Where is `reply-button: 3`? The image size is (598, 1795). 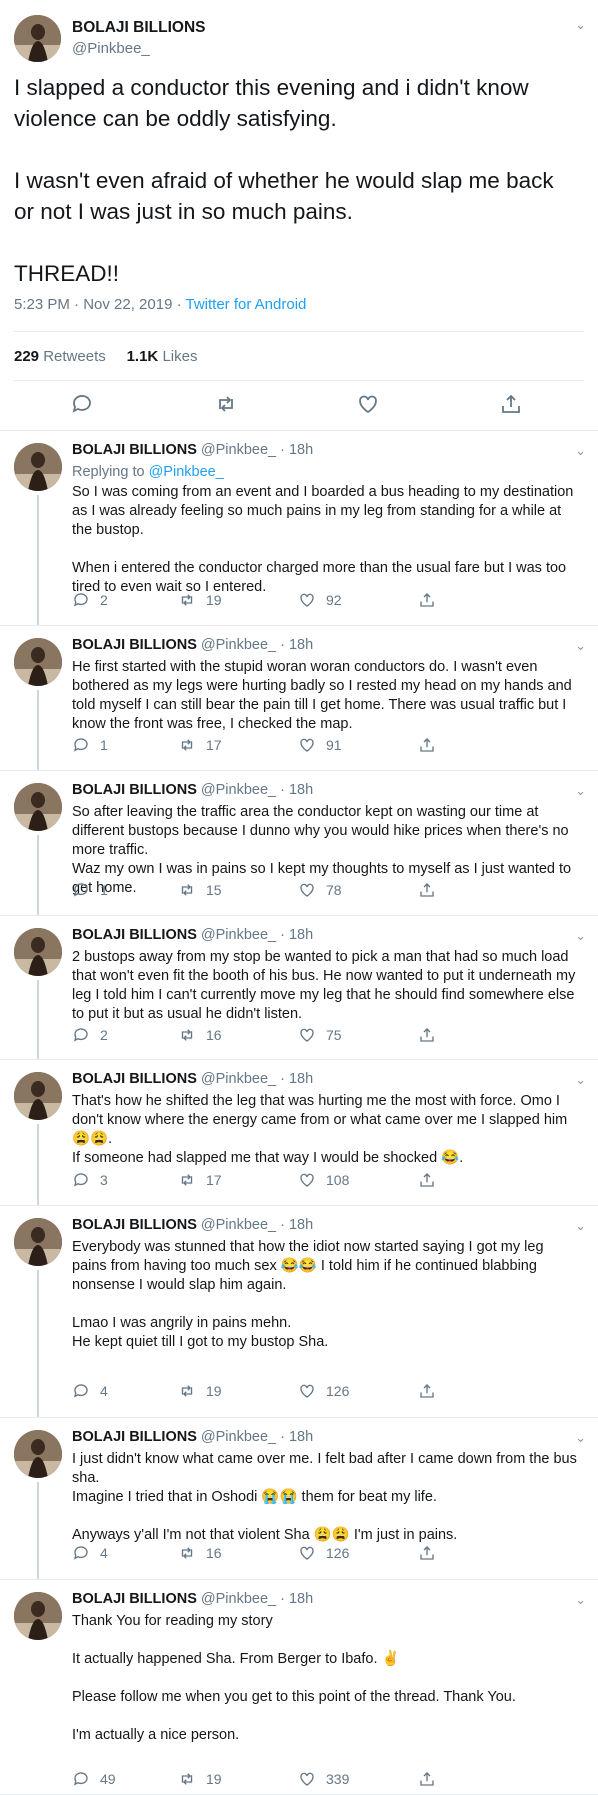 reply-button: 3 is located at coordinates (90, 1180).